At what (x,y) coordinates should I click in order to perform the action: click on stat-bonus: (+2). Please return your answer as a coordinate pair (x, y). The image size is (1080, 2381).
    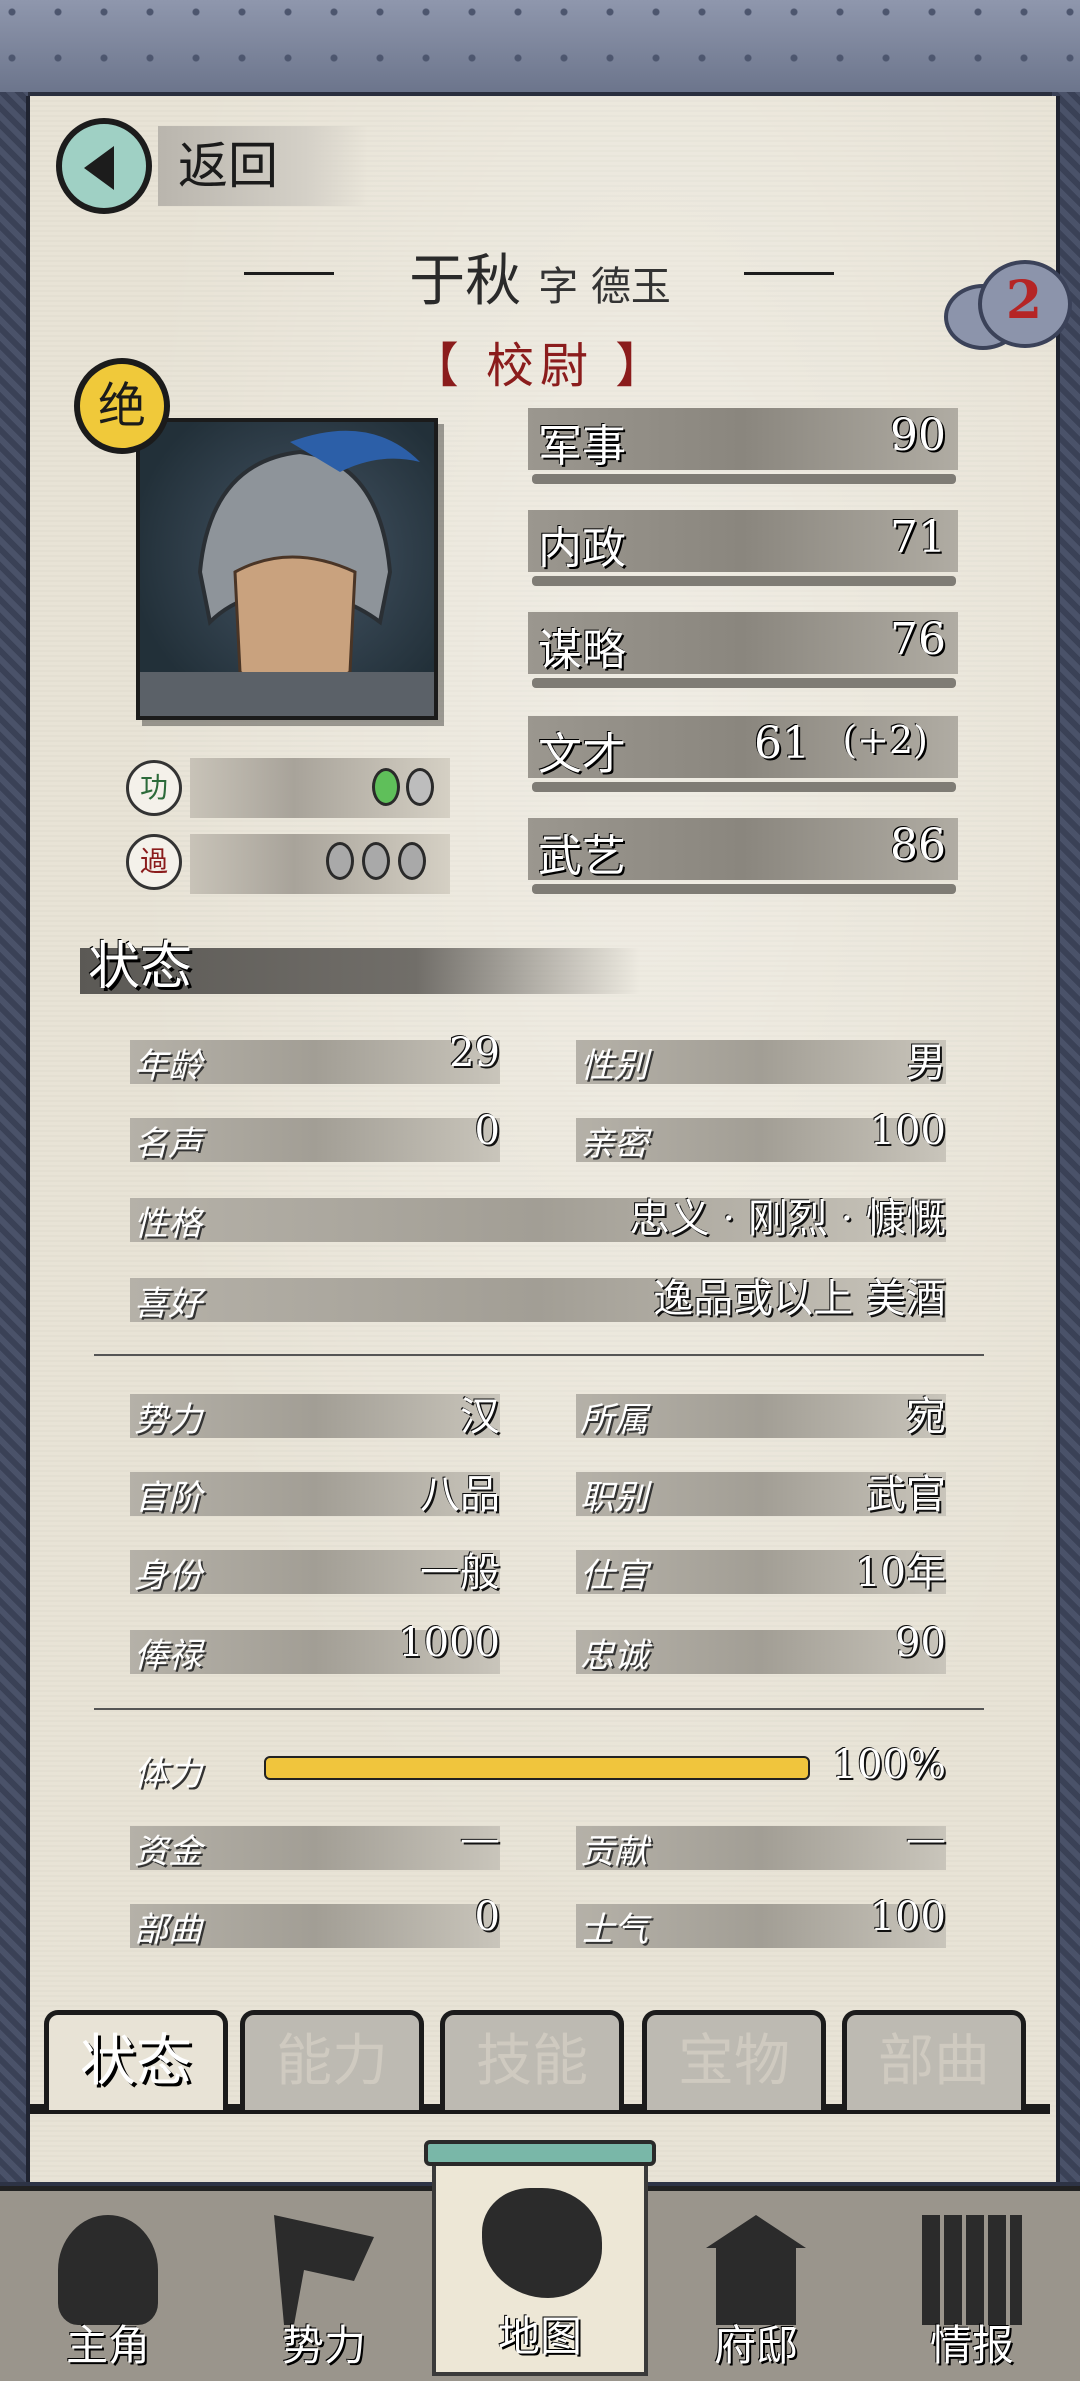
    Looking at the image, I should click on (885, 740).